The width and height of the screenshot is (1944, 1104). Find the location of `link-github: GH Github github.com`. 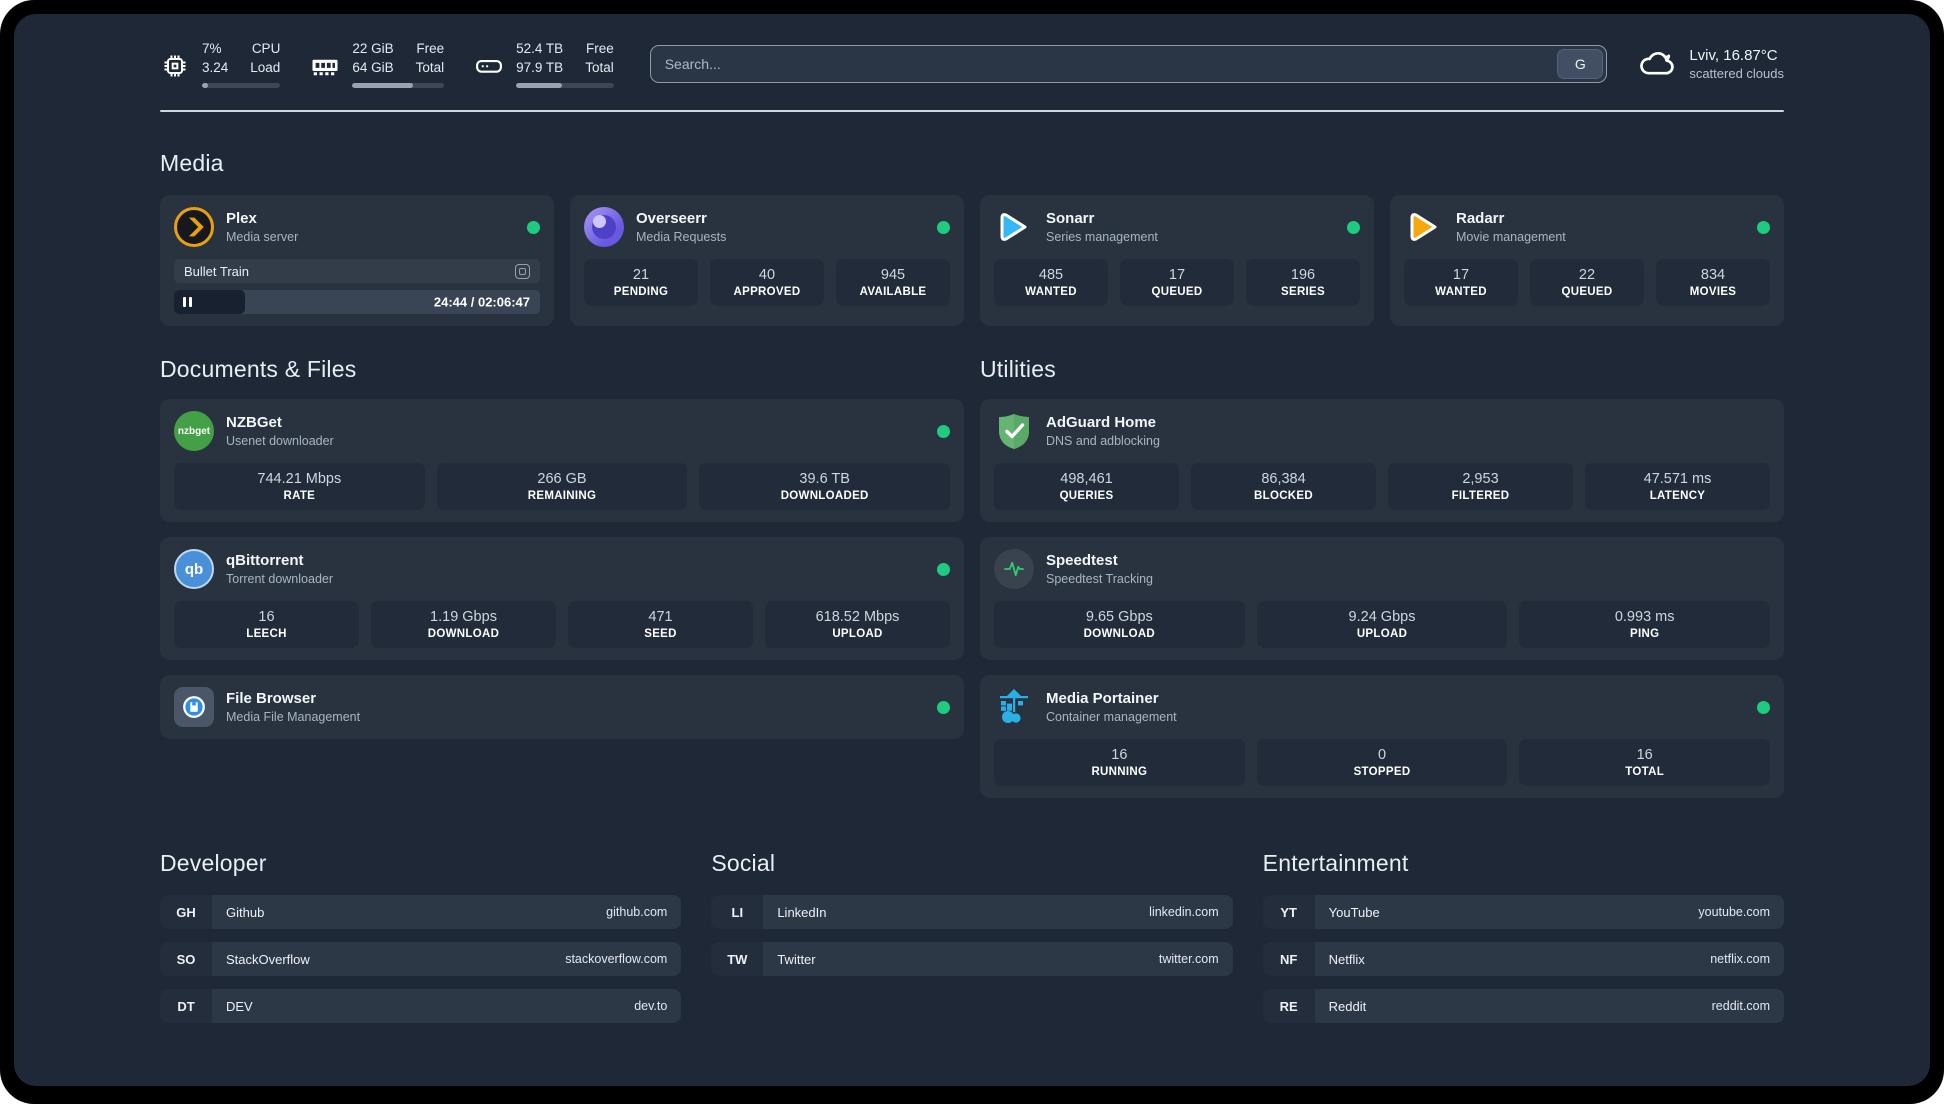

link-github: GH Github github.com is located at coordinates (421, 912).